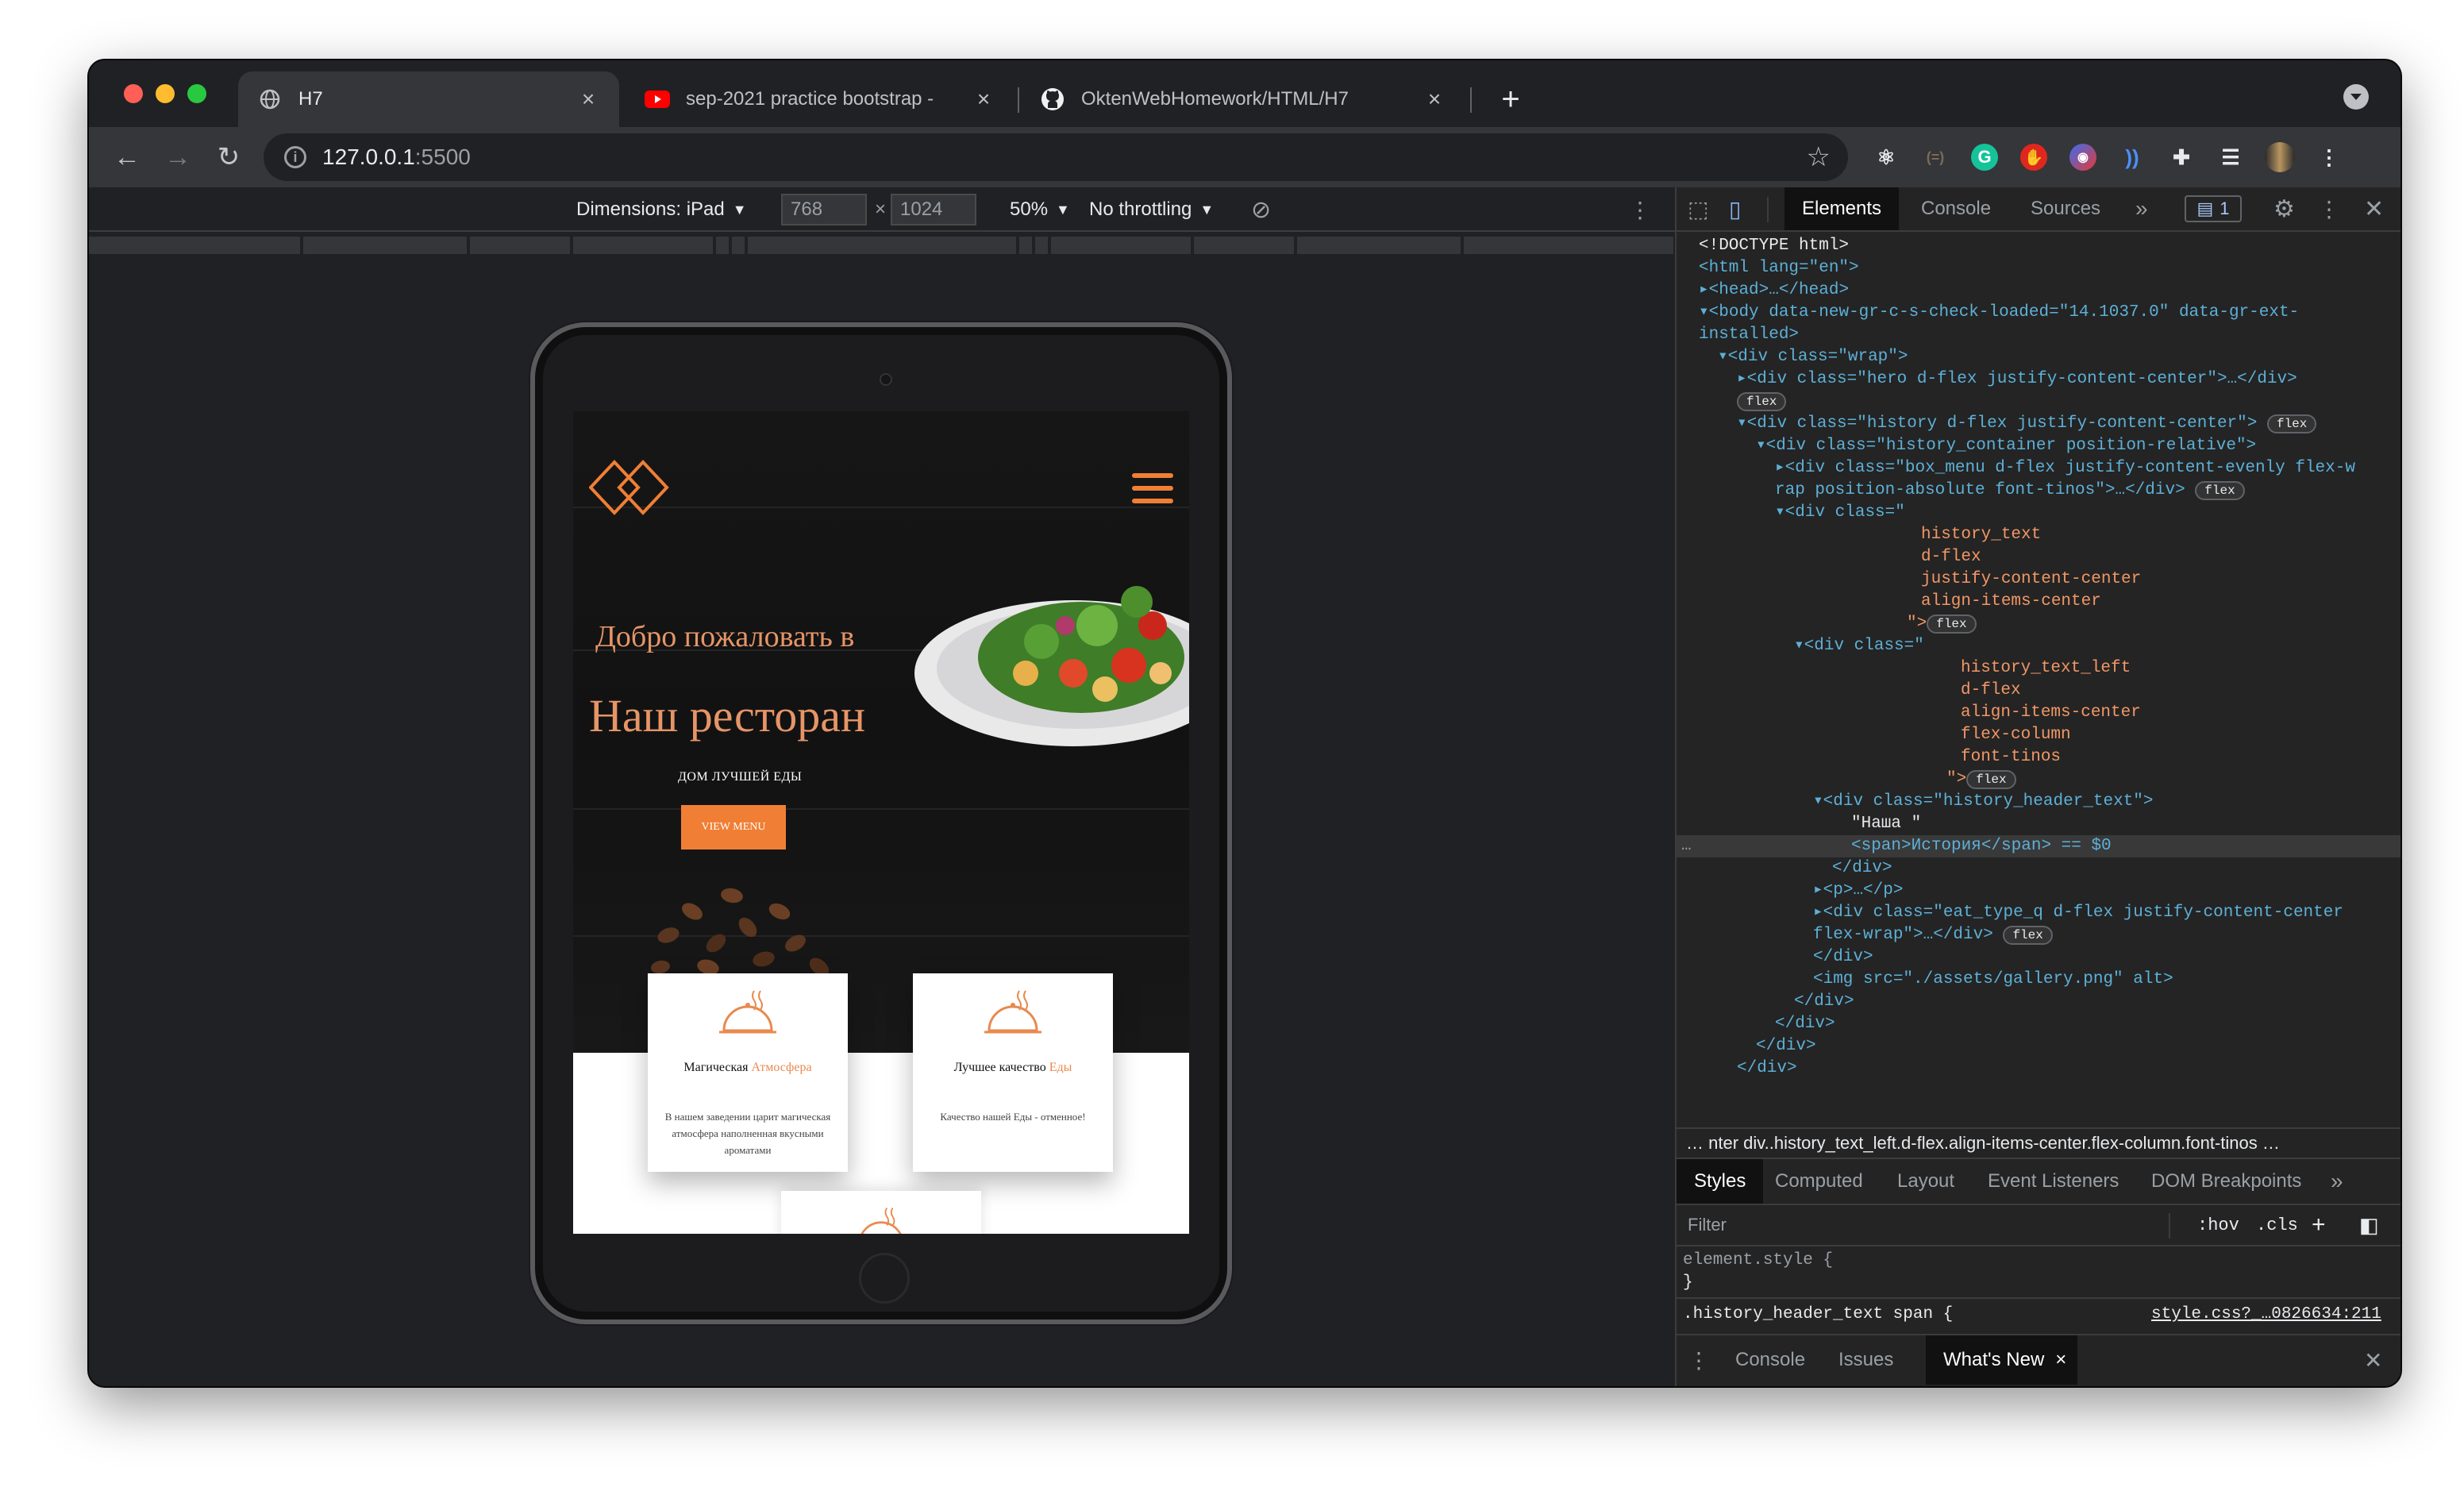  I want to click on zoom-select: 50% ▼, so click(1040, 209).